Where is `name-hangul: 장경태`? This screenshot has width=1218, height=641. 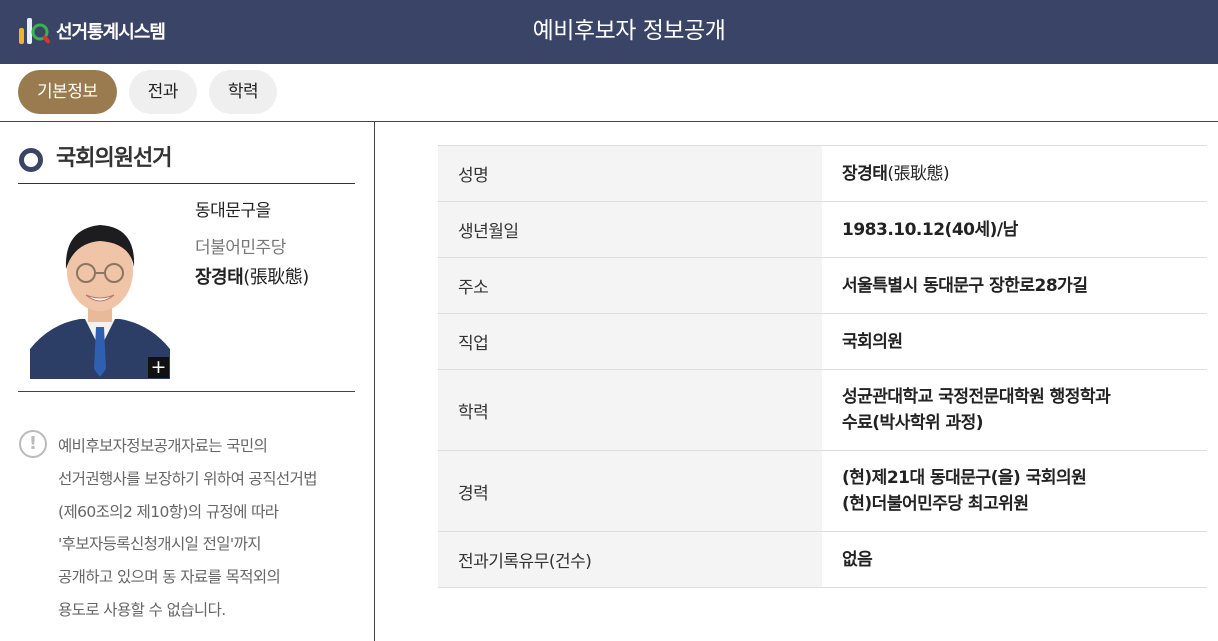
name-hangul: 장경태 is located at coordinates (865, 173).